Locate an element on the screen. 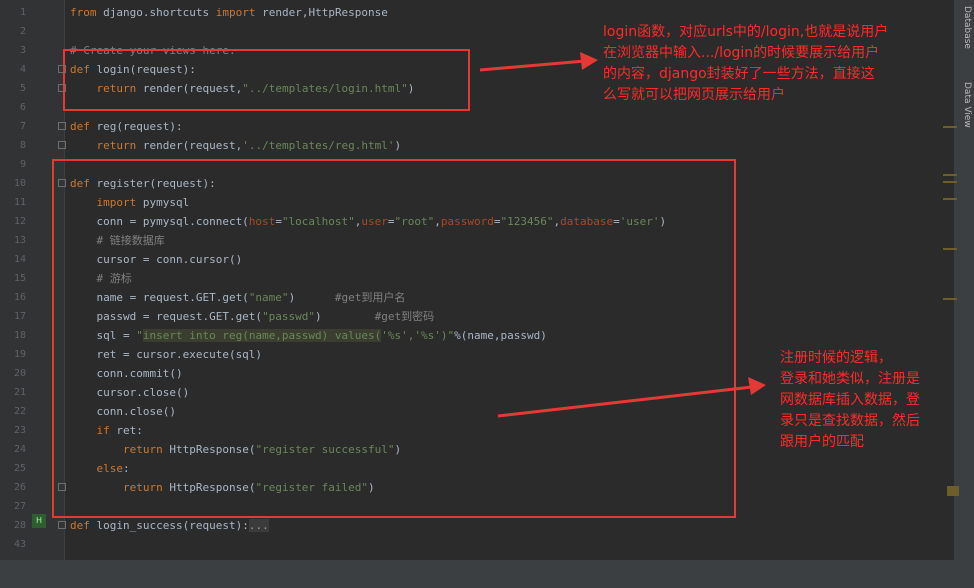 Image resolution: width=974 pixels, height=588 pixels. annotation-line: 登录和她类似，注册是 is located at coordinates (850, 379).